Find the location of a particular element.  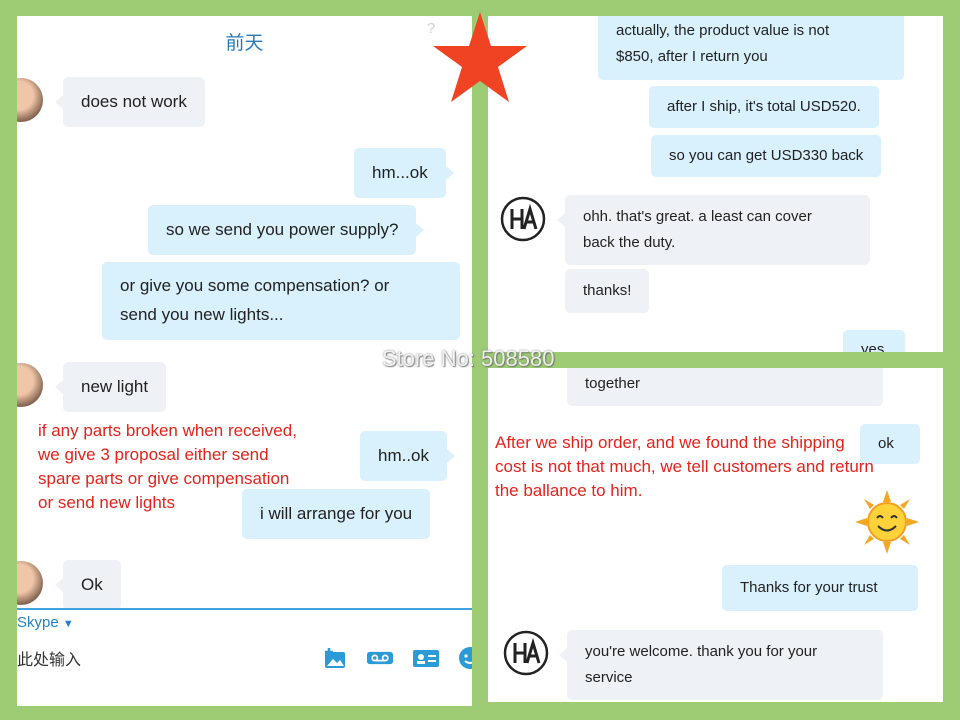

star-icon is located at coordinates (480, 57).